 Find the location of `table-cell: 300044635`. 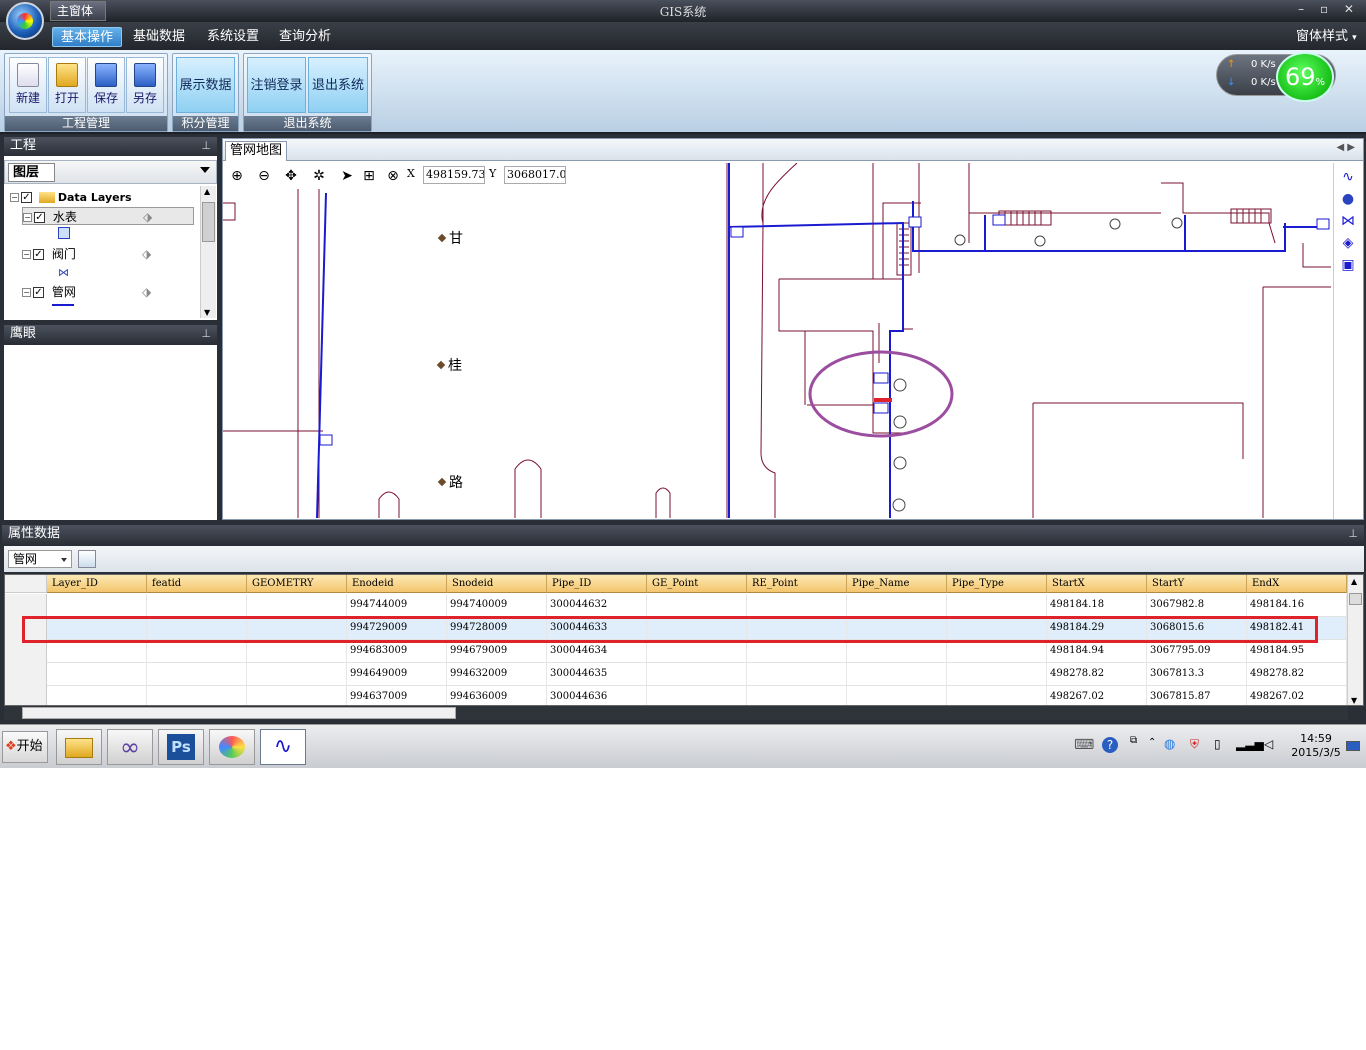

table-cell: 300044635 is located at coordinates (597, 674).